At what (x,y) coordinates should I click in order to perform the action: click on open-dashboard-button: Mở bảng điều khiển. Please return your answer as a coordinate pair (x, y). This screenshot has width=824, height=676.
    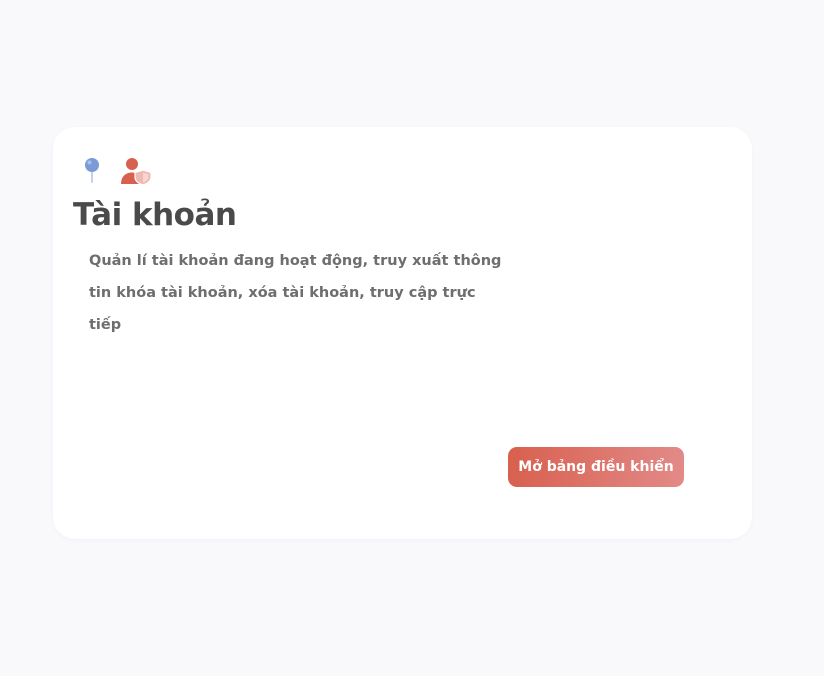
    Looking at the image, I should click on (596, 467).